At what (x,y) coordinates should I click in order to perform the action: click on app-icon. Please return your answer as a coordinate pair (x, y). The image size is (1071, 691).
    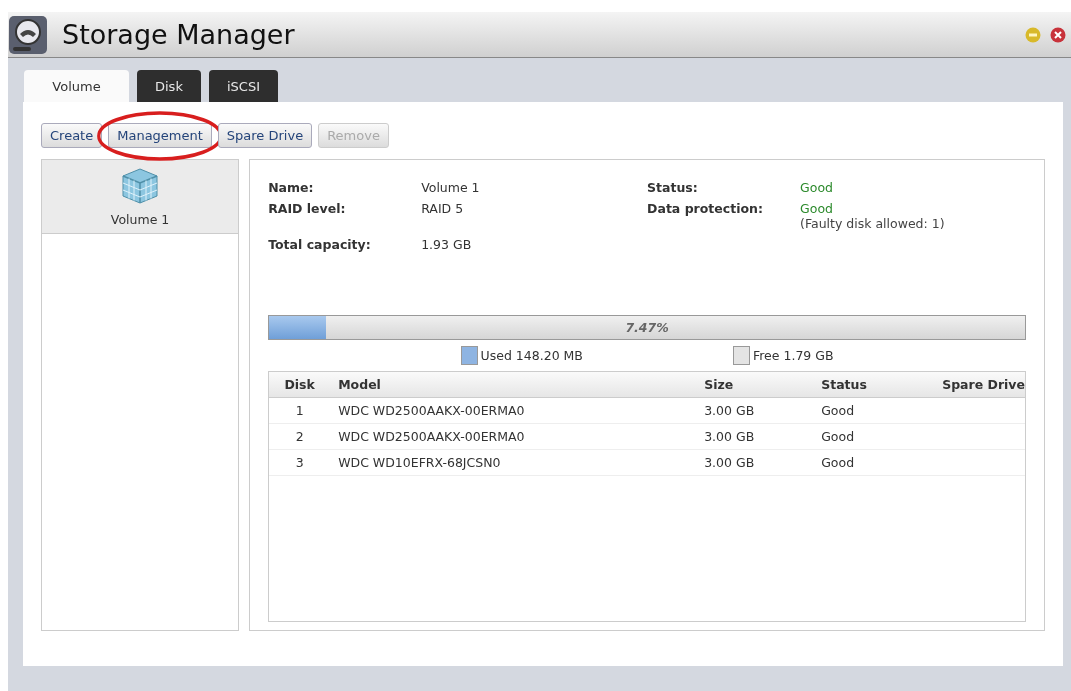
    Looking at the image, I should click on (28, 34).